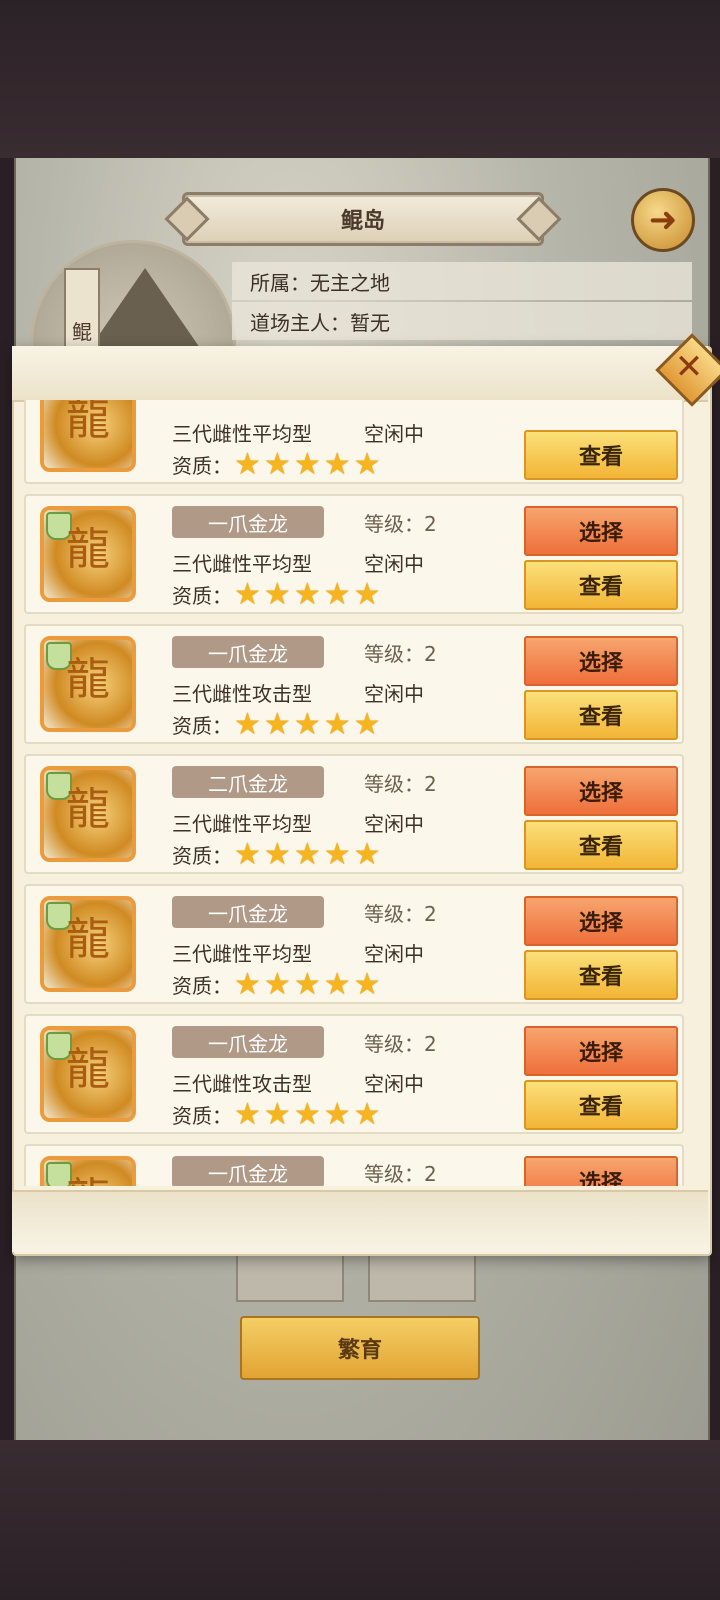  I want to click on page-title: 鲲岛, so click(362, 221).